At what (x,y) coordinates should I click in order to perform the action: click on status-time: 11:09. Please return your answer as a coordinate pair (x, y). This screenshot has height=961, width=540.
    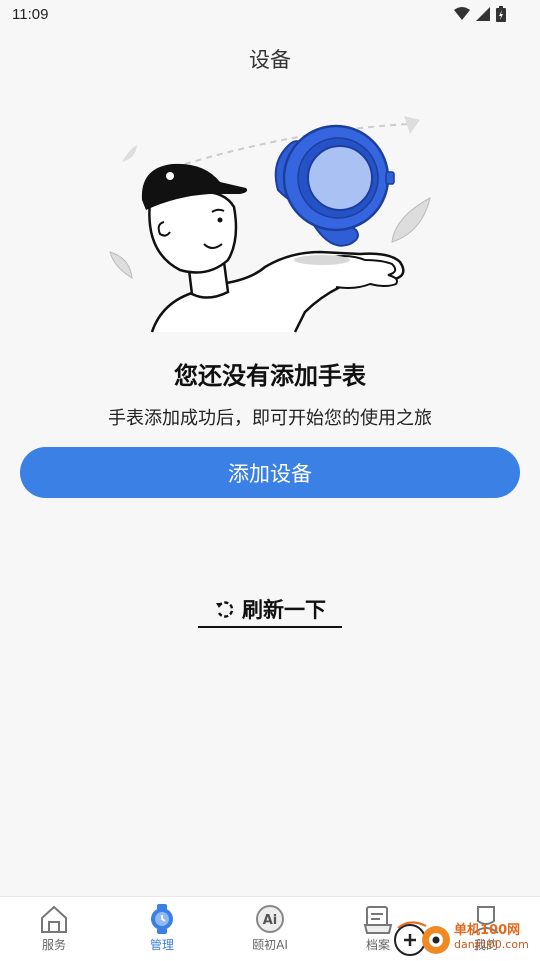
    Looking at the image, I should click on (30, 14).